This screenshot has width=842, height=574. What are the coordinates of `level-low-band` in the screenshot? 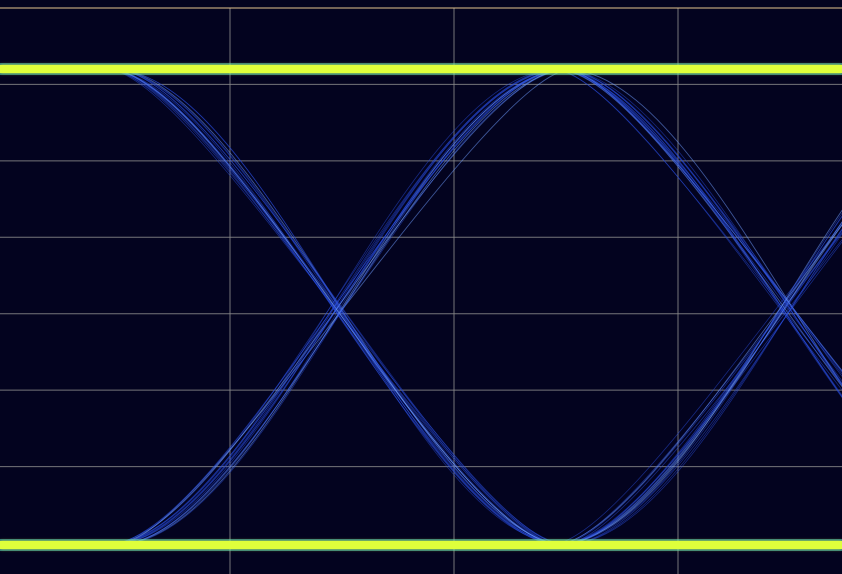 It's located at (421, 545).